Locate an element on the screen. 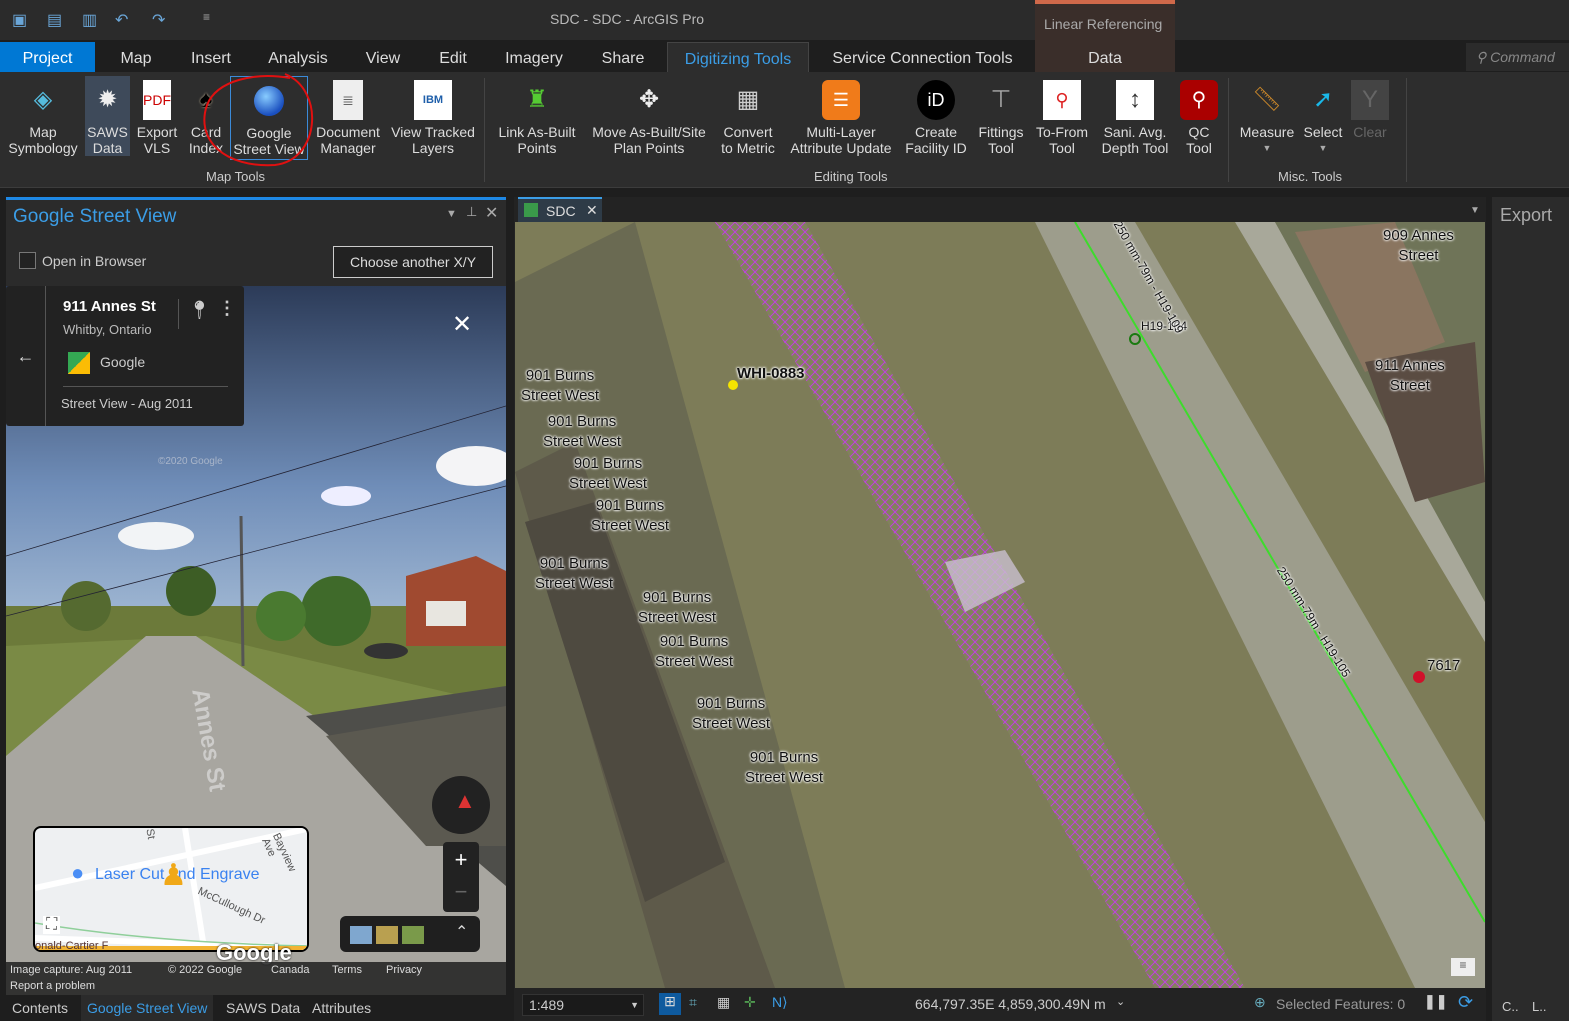 This screenshot has height=1021, width=1569. tab-project: Project is located at coordinates (47, 57).